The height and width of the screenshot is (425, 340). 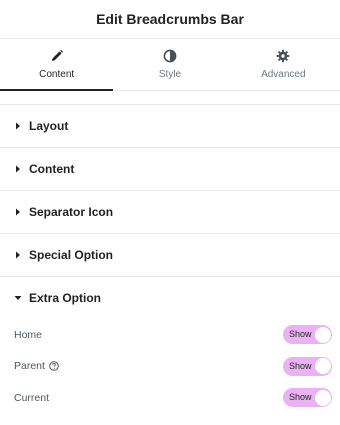 What do you see at coordinates (170, 254) in the screenshot?
I see `section-special-option: Special Option` at bounding box center [170, 254].